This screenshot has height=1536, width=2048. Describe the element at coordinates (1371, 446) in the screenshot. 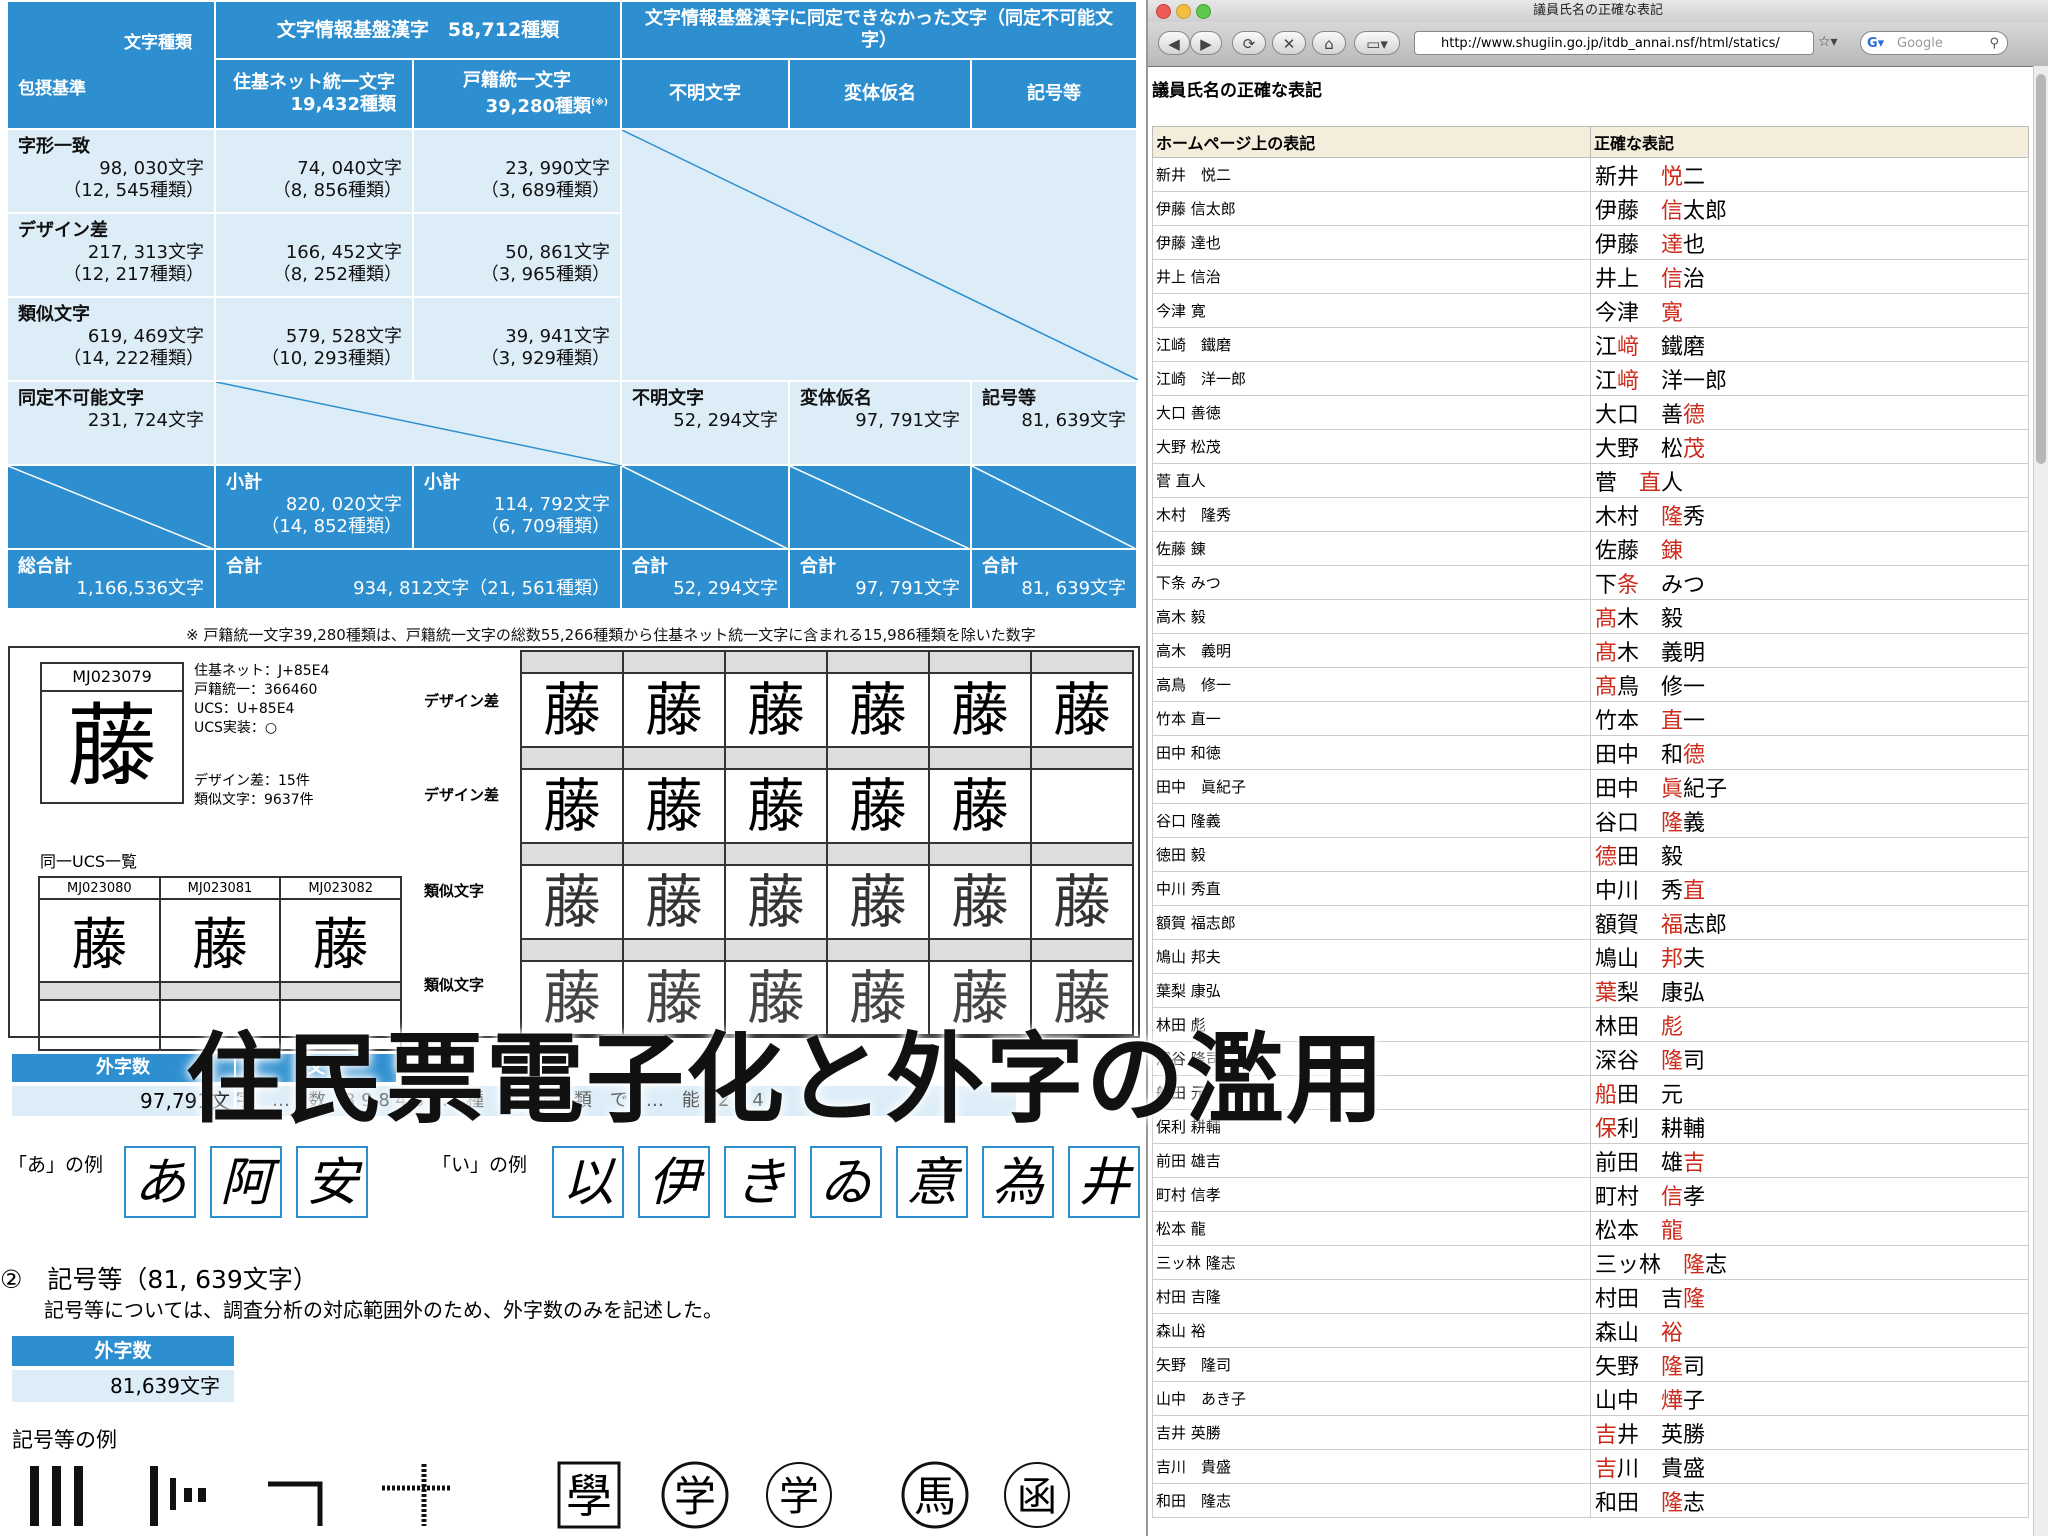

I see `homepage-name: 大野 松茂` at that location.